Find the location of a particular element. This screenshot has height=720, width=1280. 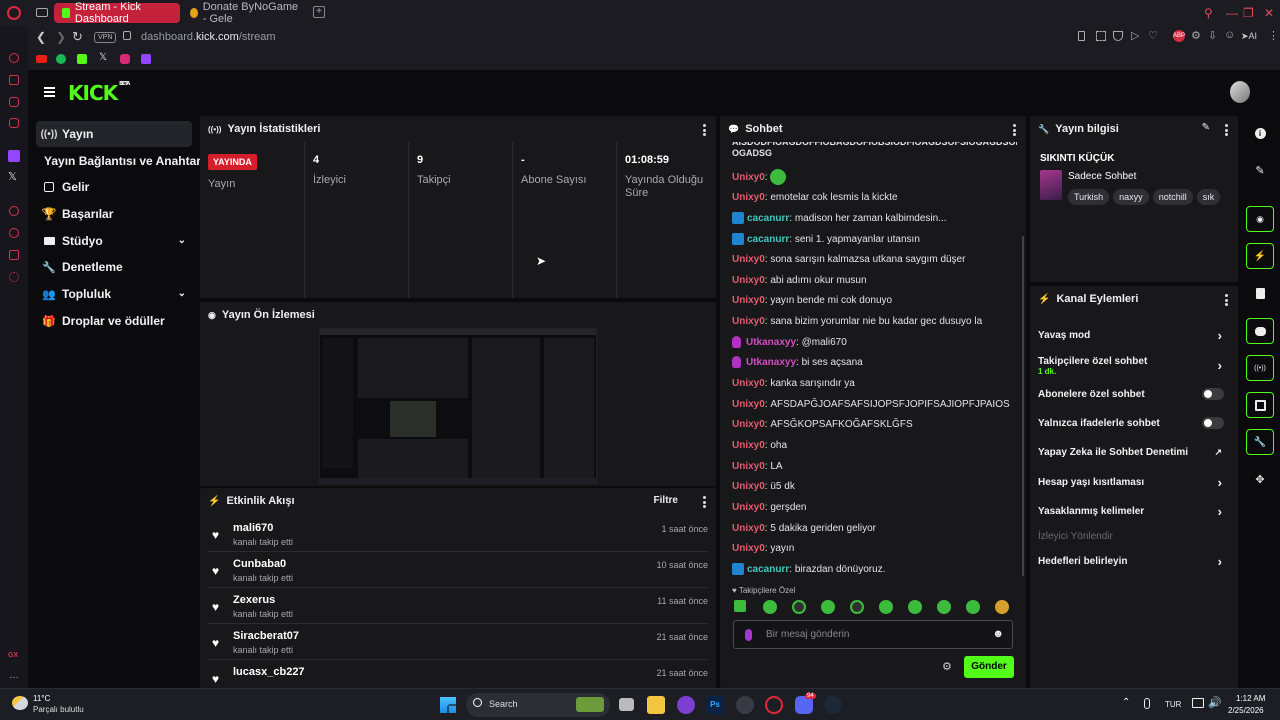

nav-item-stream-key: Yayın Bağlantısı ve Anahtarı is located at coordinates (124, 161).